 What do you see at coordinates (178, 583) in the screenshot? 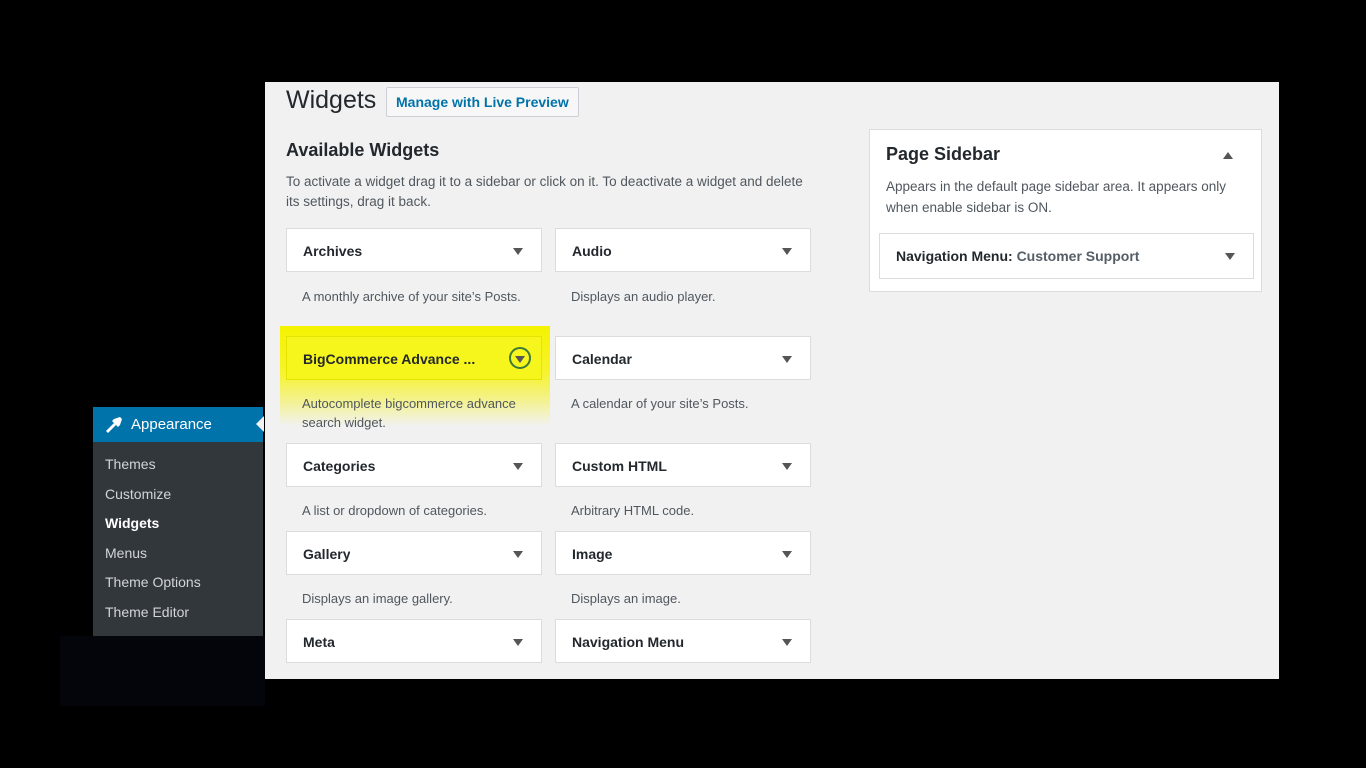
I see `submenu-item-theme-options: Theme Options` at bounding box center [178, 583].